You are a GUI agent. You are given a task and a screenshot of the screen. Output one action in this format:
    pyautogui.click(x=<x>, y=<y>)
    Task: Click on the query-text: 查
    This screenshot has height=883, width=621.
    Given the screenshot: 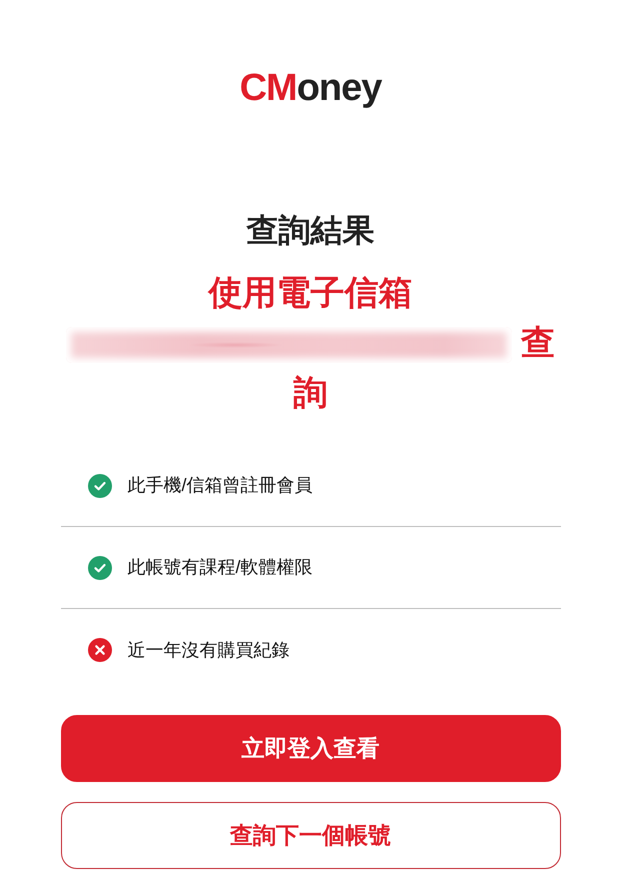 What is the action you would take?
    pyautogui.click(x=538, y=343)
    